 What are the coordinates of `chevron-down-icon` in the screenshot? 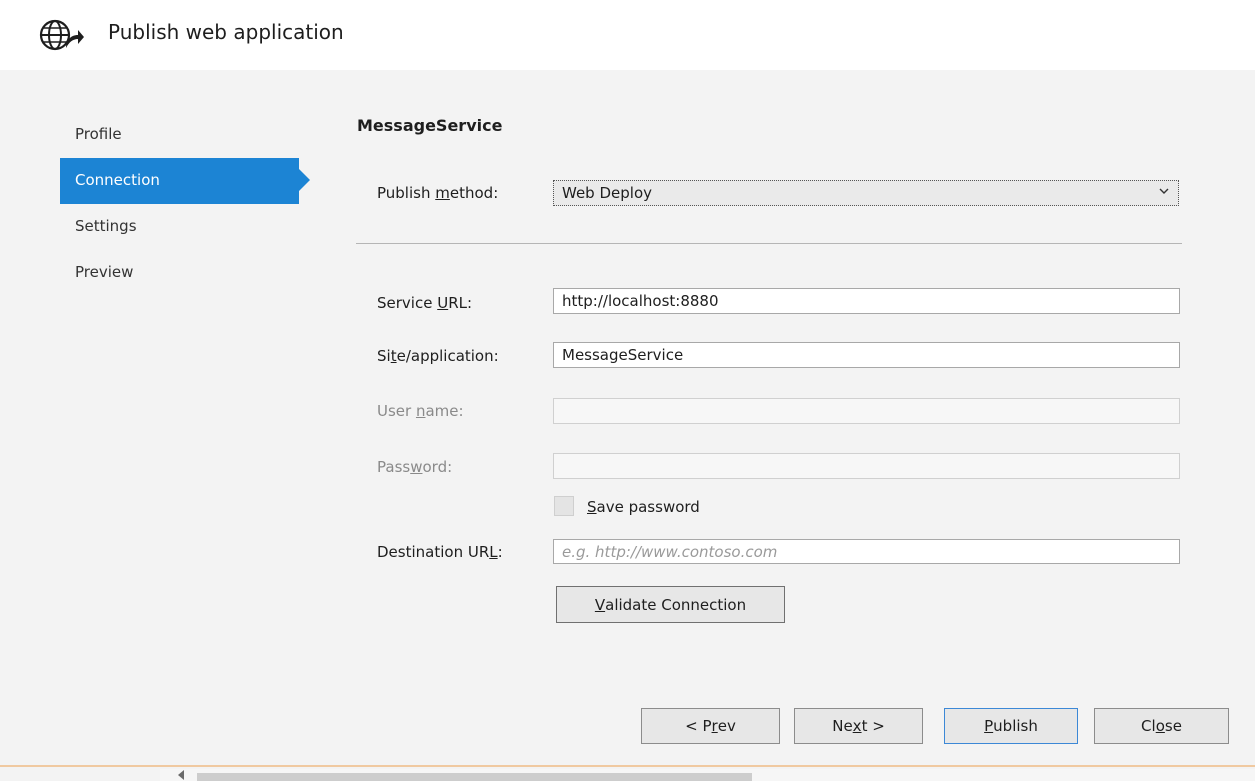 It's located at (1164, 191).